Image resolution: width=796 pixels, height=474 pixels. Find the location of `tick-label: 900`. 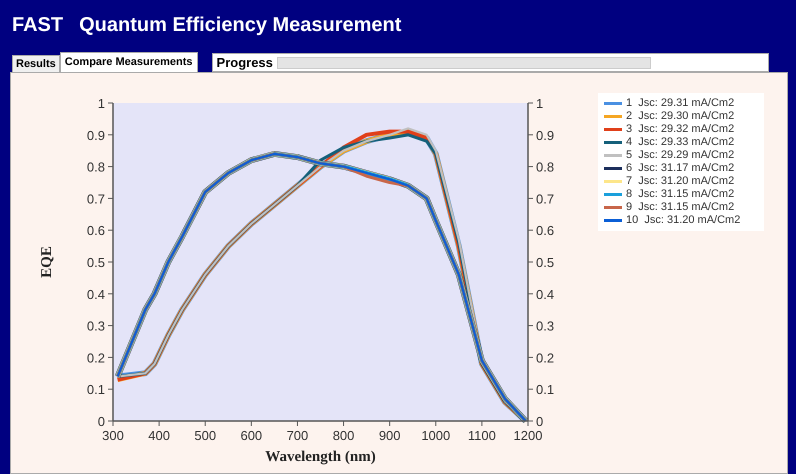

tick-label: 900 is located at coordinates (389, 435).